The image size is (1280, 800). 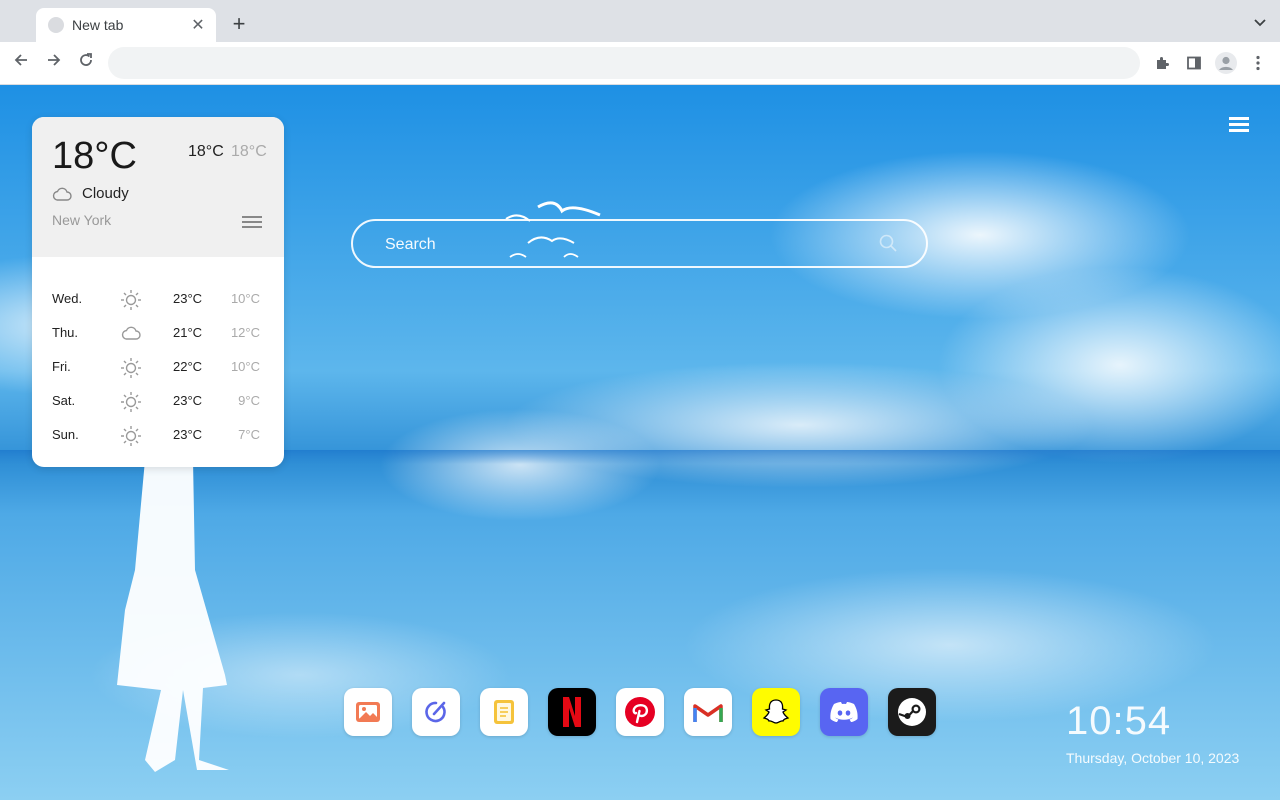 I want to click on side-panel-icon, so click(x=1194, y=63).